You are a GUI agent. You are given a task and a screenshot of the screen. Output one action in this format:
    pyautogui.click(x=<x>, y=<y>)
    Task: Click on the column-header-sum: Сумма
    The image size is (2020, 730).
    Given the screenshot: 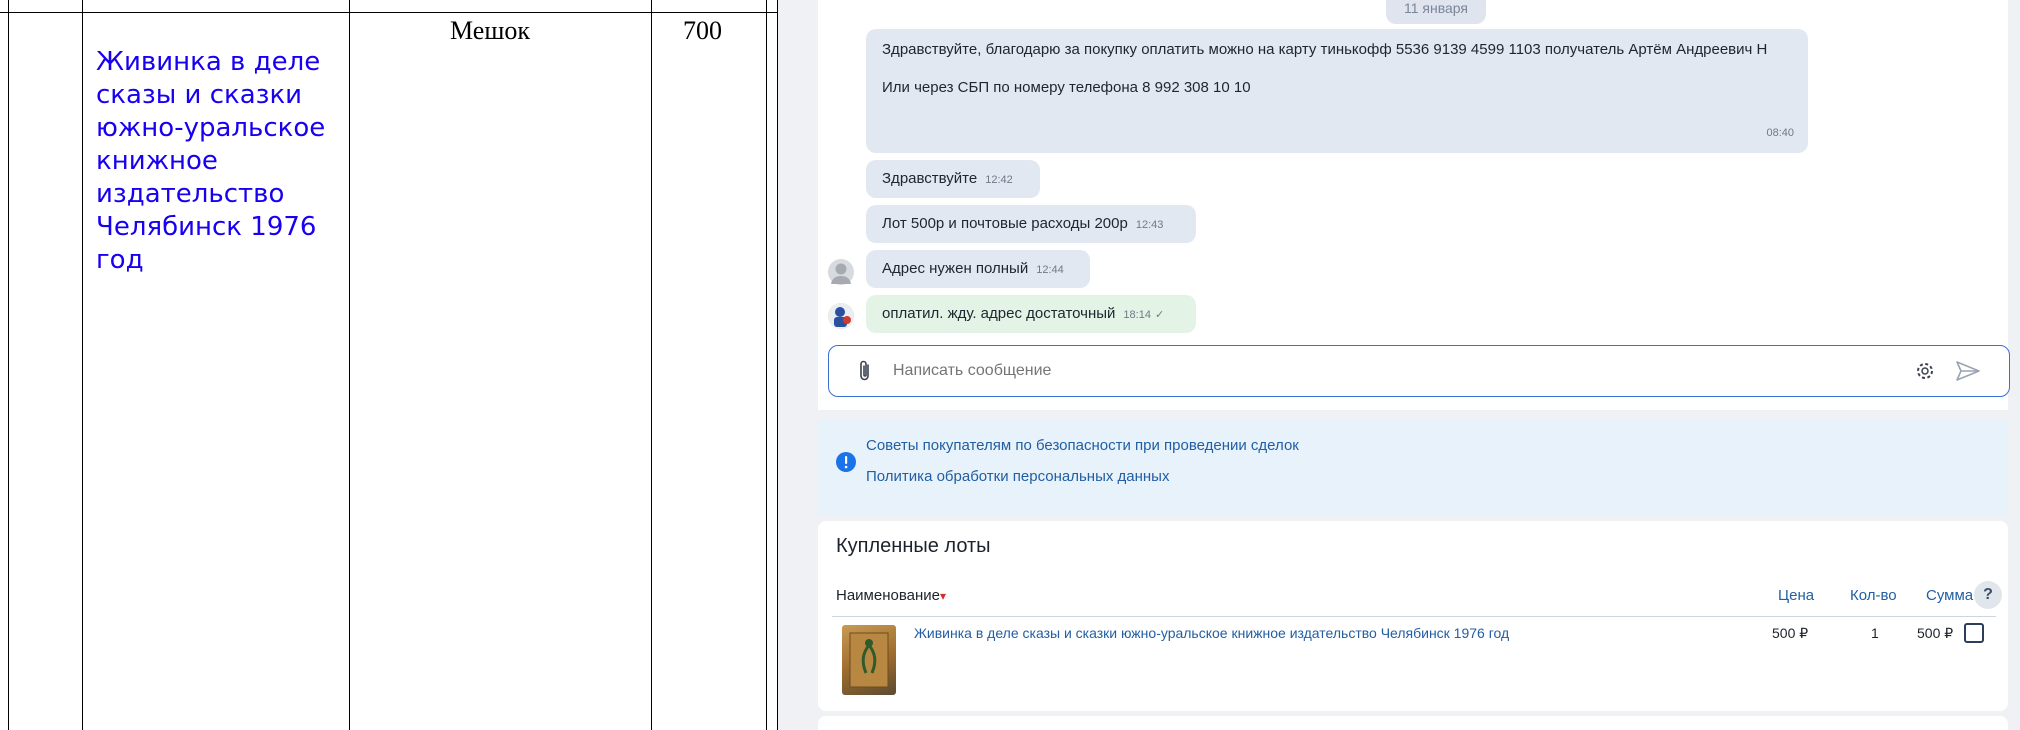 What is the action you would take?
    pyautogui.click(x=1949, y=595)
    